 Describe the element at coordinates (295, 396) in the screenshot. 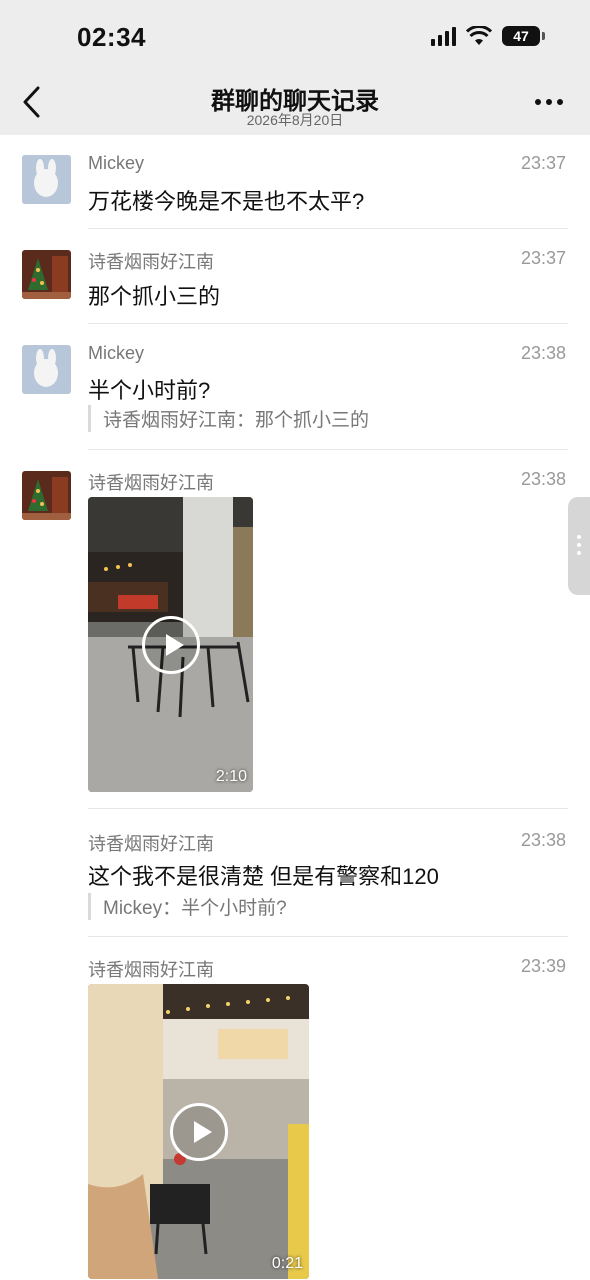

I see `message-item: Mickey 23:38 半个小时前? 诗香烟雨好江南：那个抓小三的` at that location.